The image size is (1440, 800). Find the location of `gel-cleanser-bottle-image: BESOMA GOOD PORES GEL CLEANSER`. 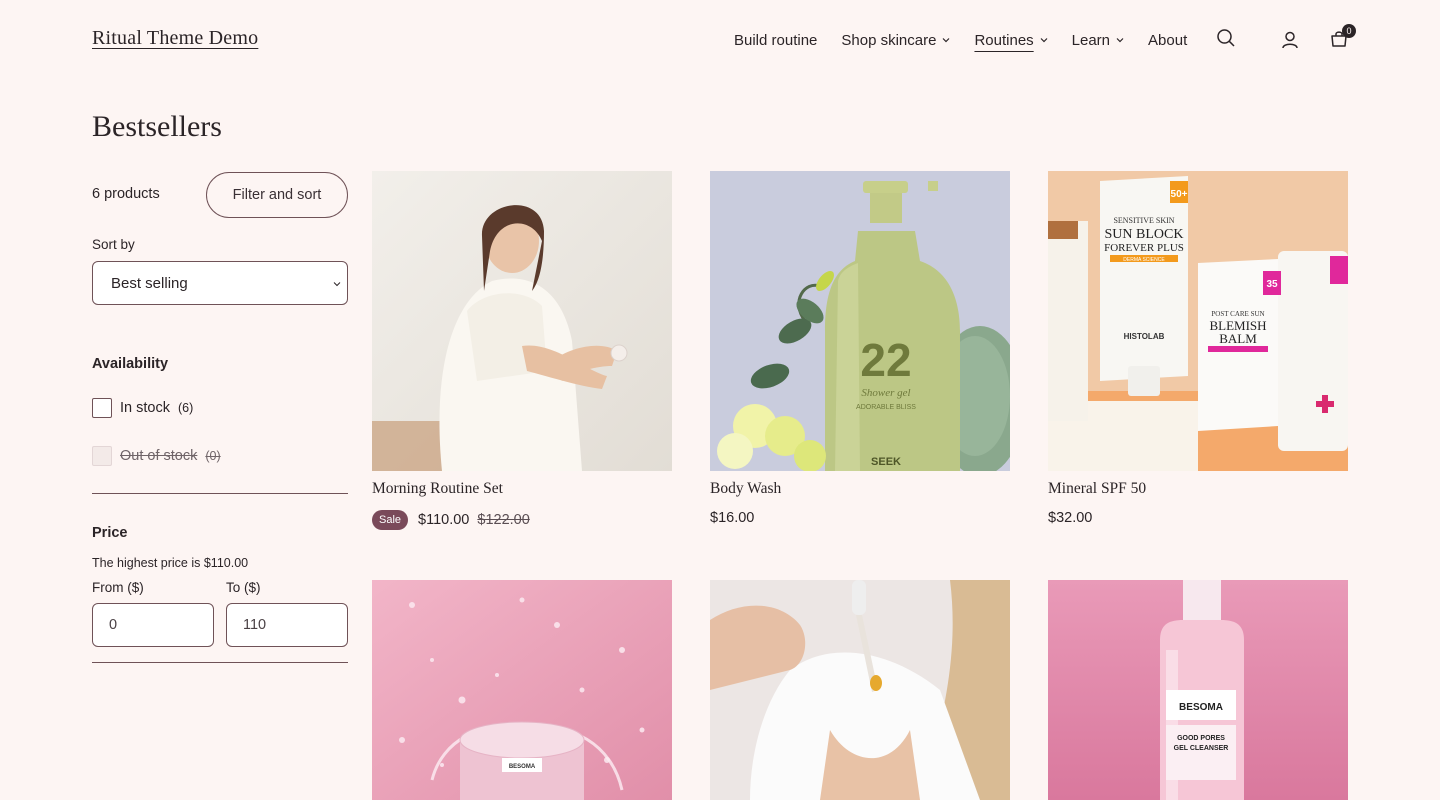

gel-cleanser-bottle-image: BESOMA GOOD PORES GEL CLEANSER is located at coordinates (1198, 690).